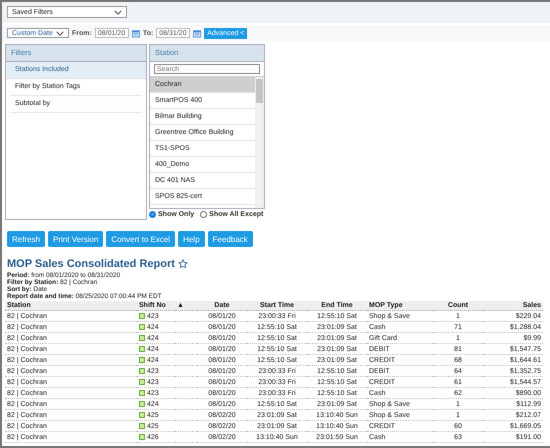 The image size is (550, 448). What do you see at coordinates (183, 264) in the screenshot?
I see `star-icon` at bounding box center [183, 264].